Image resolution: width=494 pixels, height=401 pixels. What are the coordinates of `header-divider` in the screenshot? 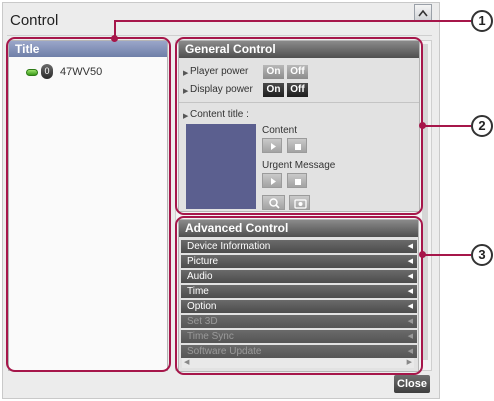 It's located at (219, 35).